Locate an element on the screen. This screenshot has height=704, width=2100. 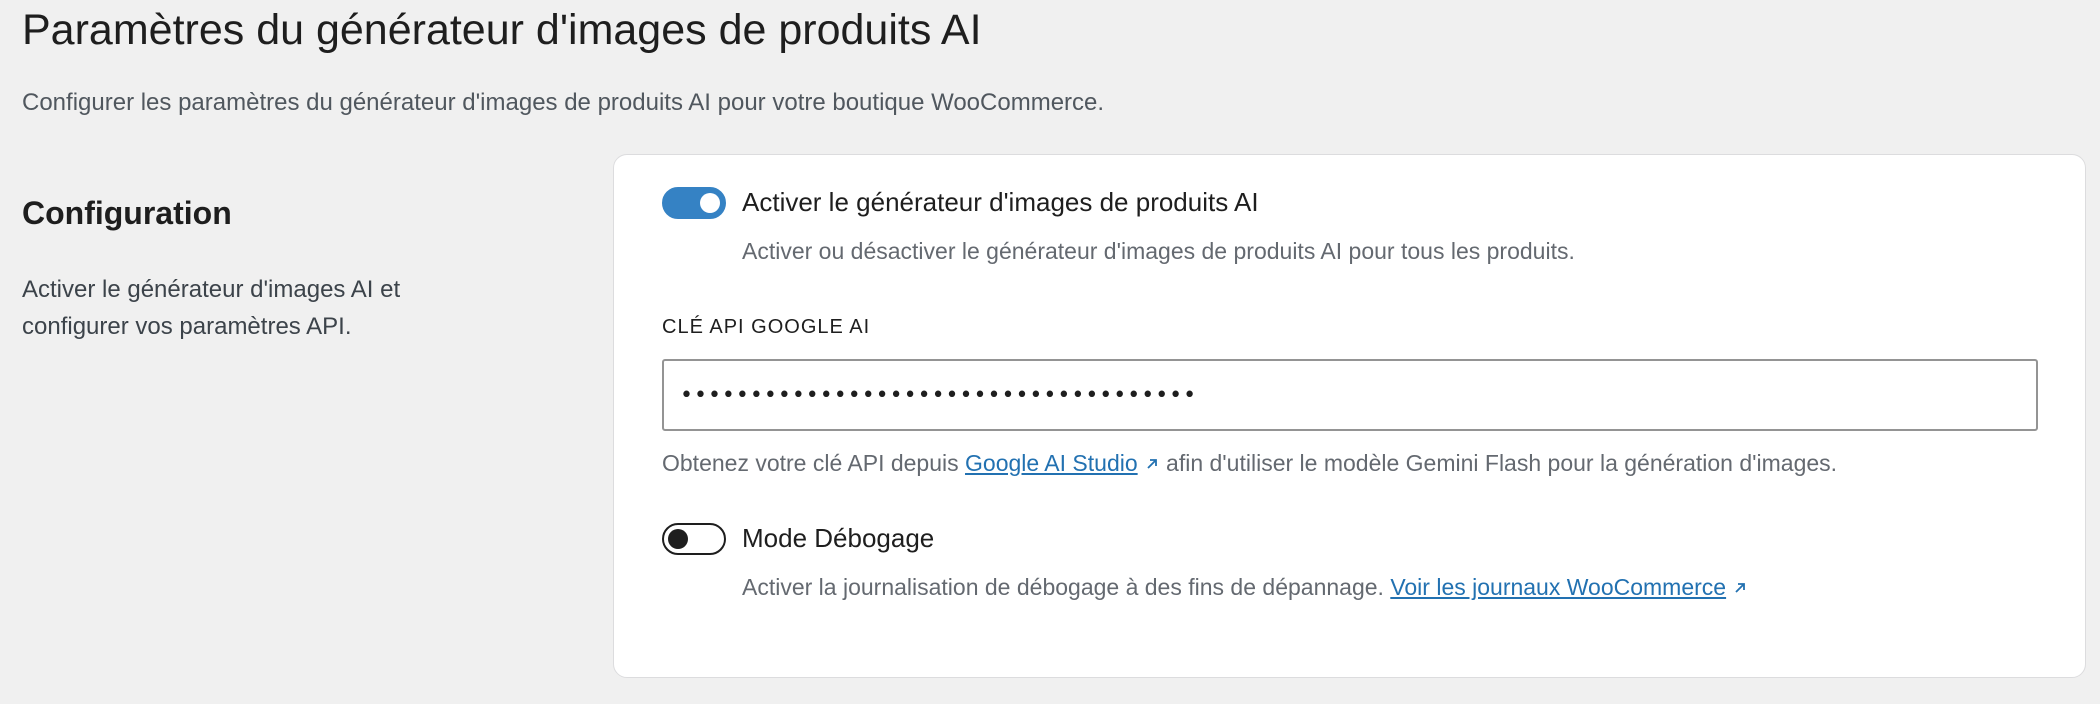
debug-mode-toggle is located at coordinates (694, 539).